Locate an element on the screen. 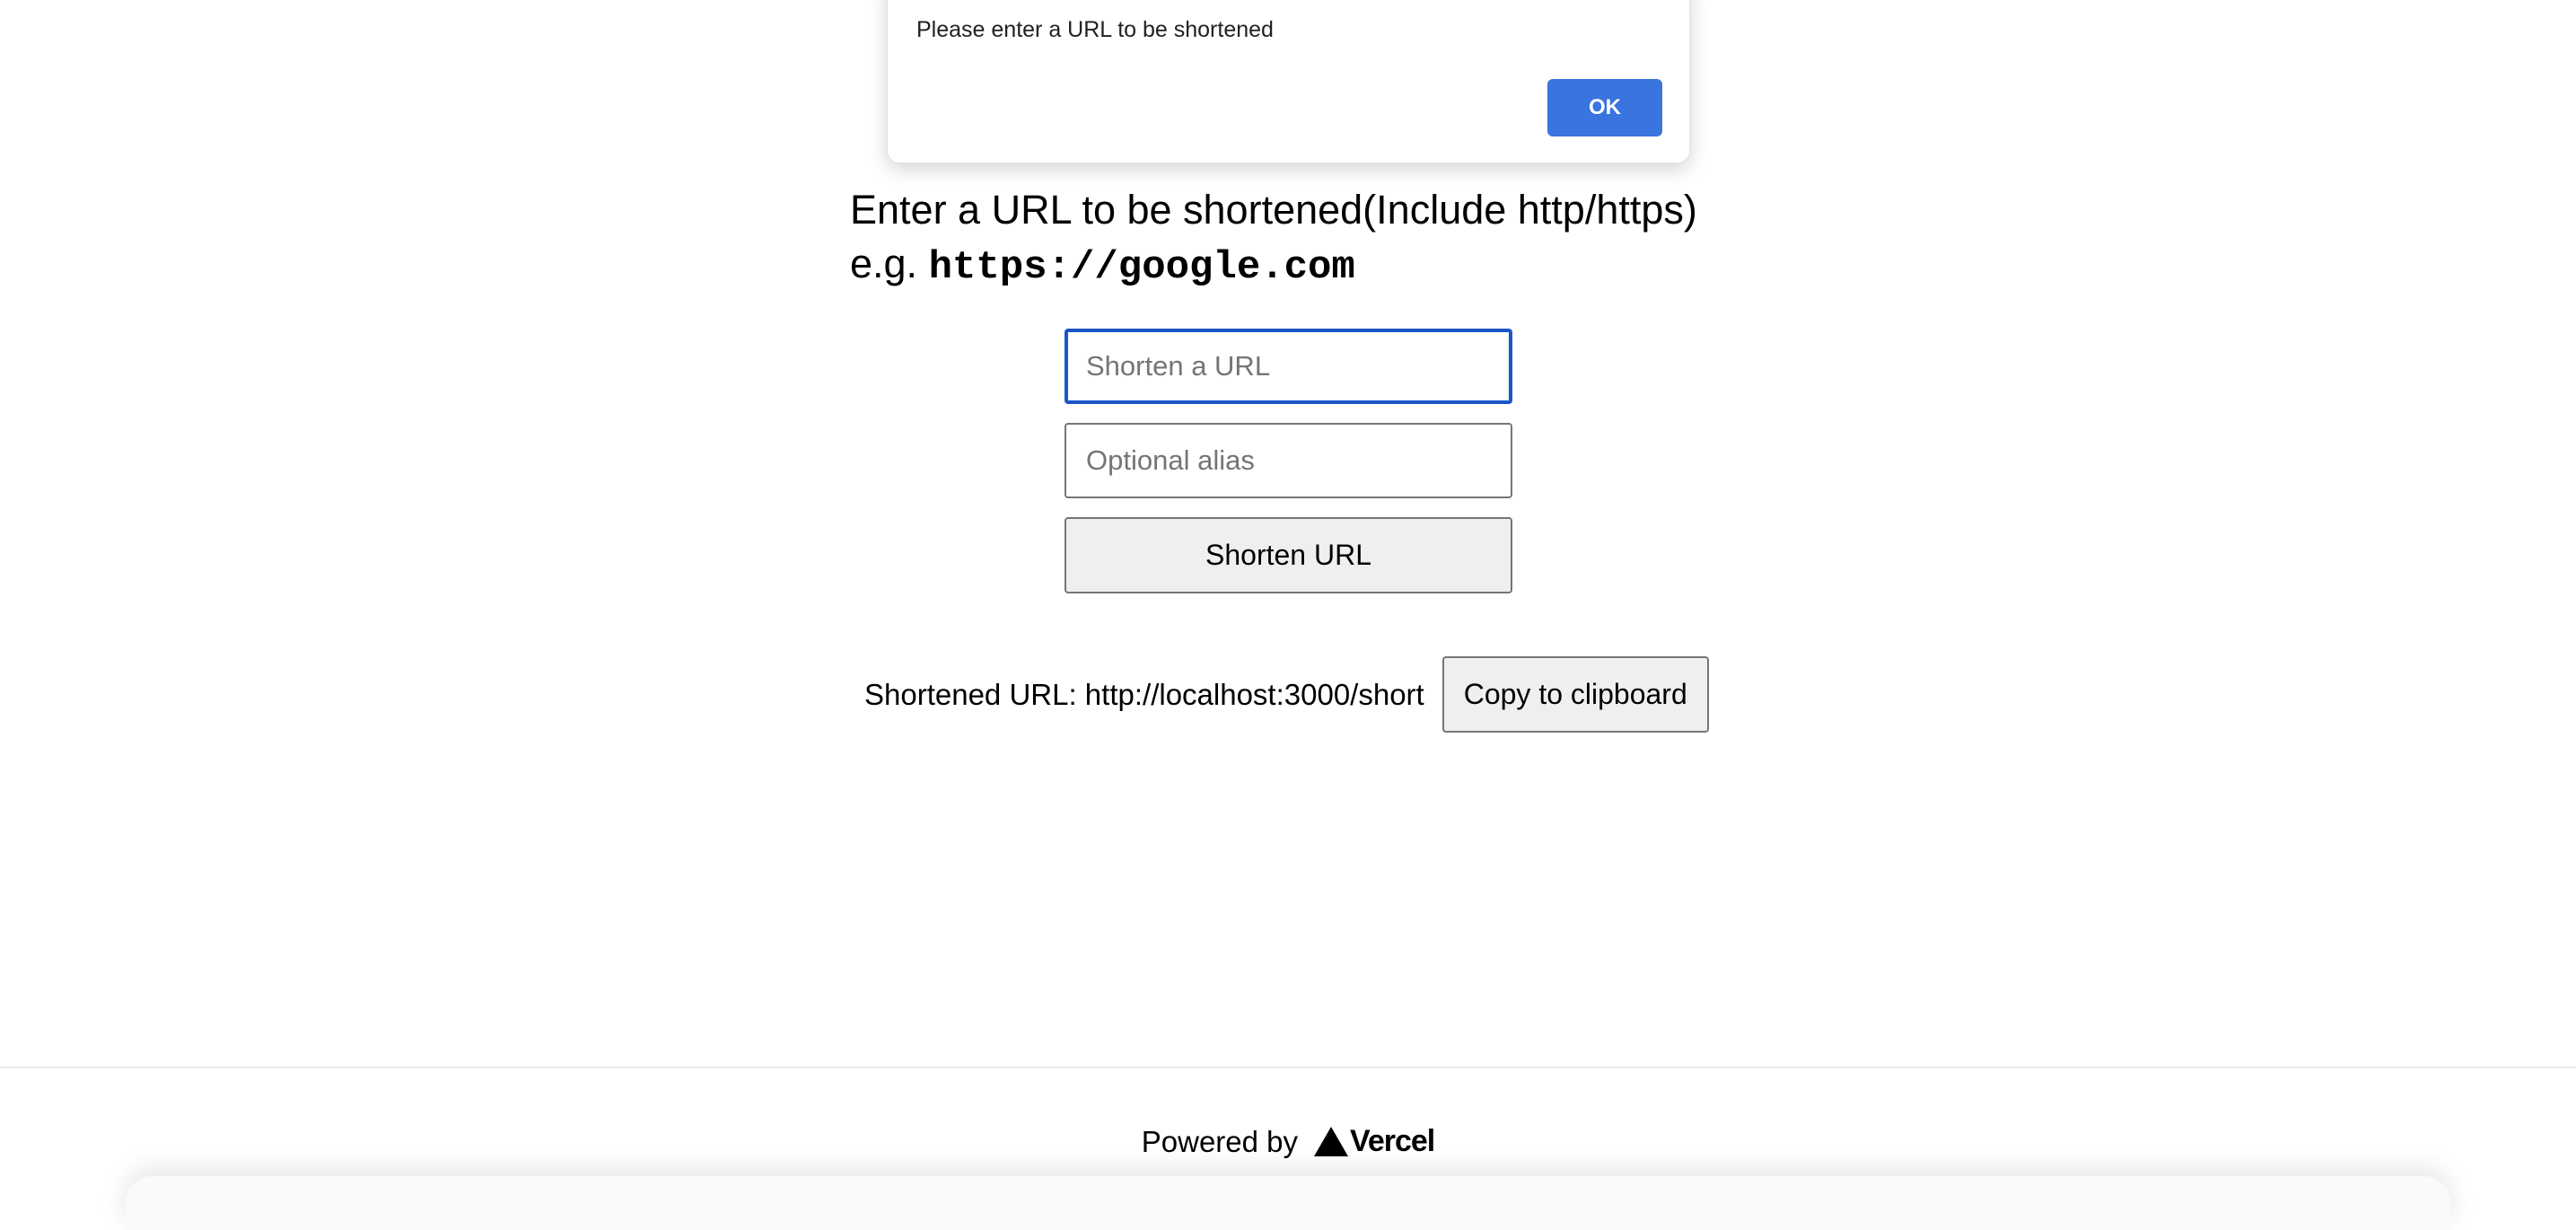  vercel-logo: Vercel is located at coordinates (1374, 1141).